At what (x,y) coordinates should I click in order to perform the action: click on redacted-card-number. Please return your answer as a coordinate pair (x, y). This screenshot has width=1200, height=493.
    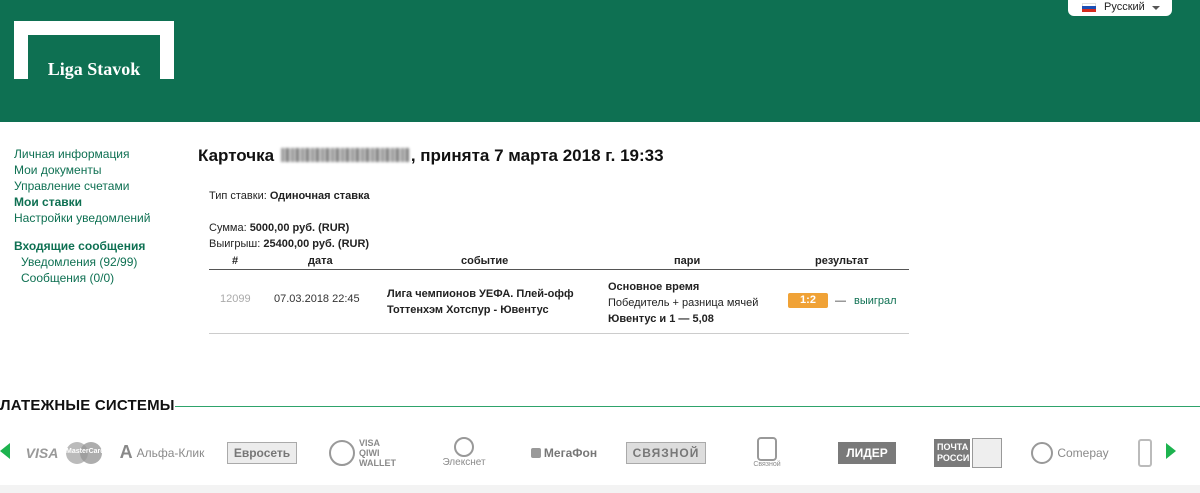
    Looking at the image, I should click on (344, 155).